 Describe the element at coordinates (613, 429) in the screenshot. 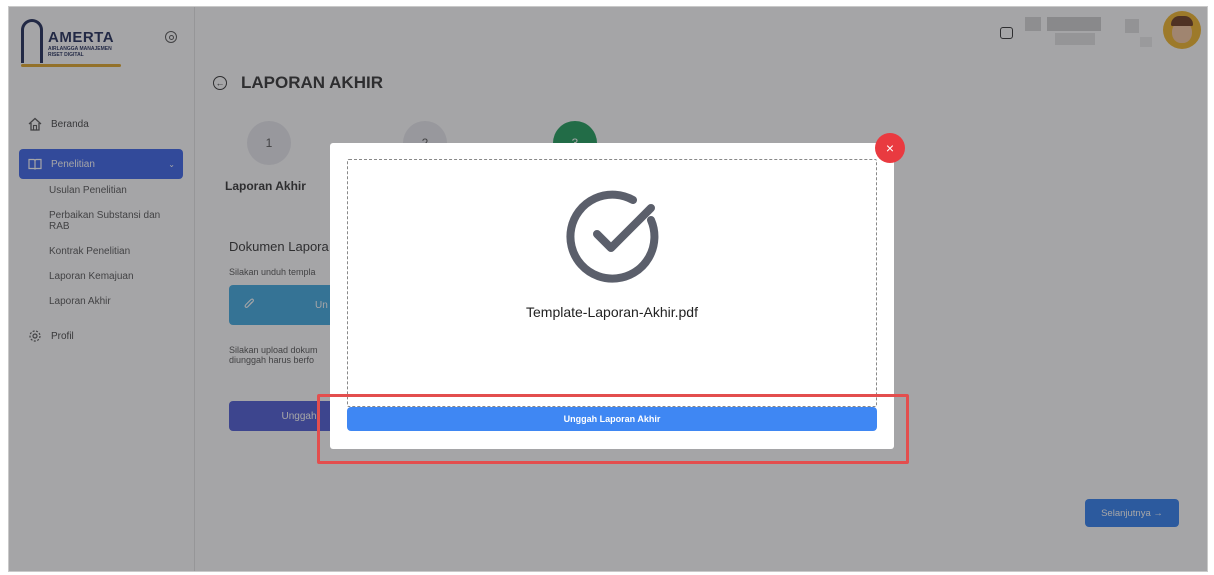

I see `annotation-highlight-box` at that location.